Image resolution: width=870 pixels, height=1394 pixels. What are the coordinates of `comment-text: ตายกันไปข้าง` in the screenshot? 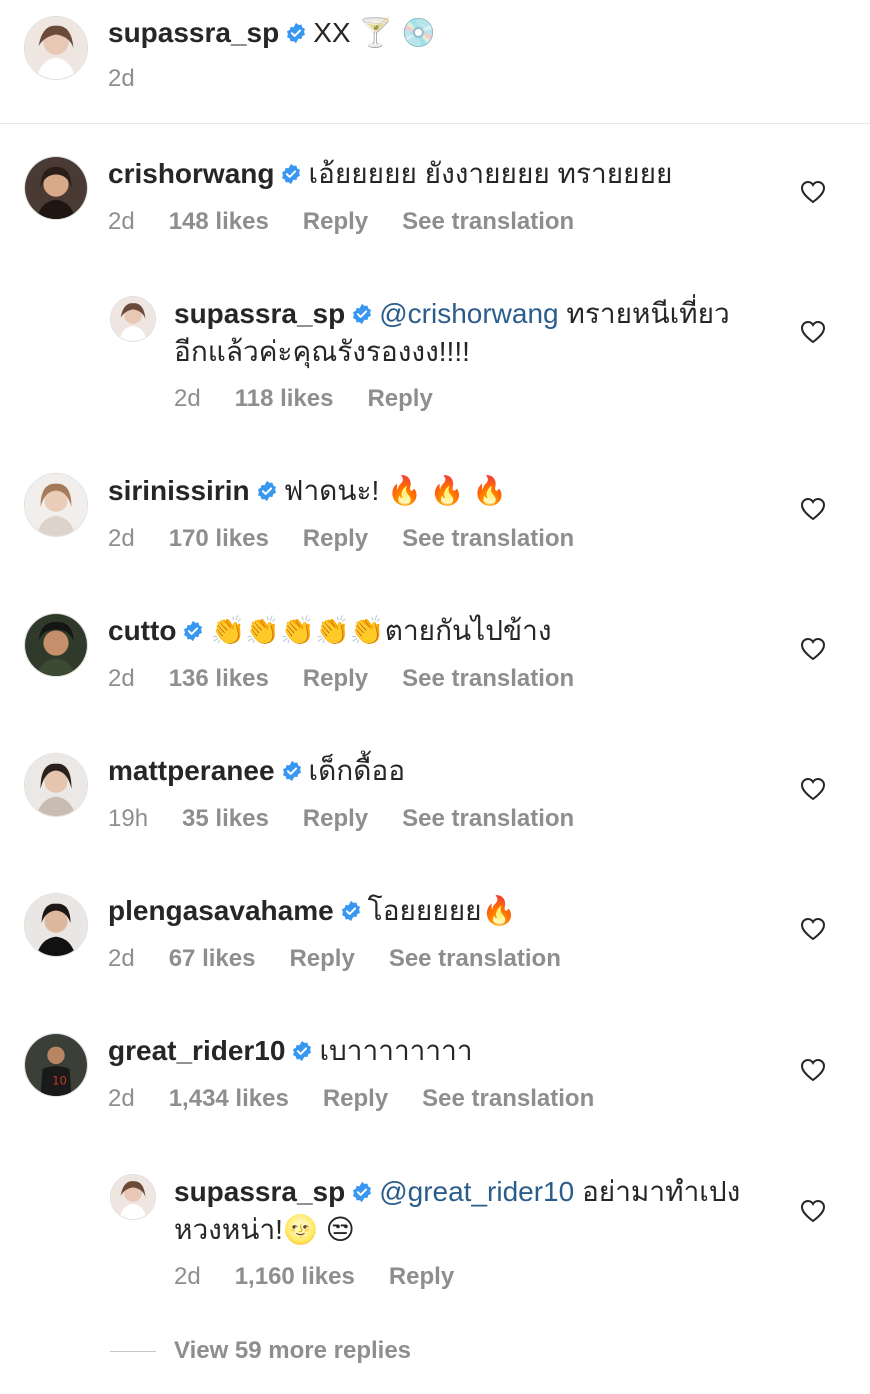 It's located at (468, 630).